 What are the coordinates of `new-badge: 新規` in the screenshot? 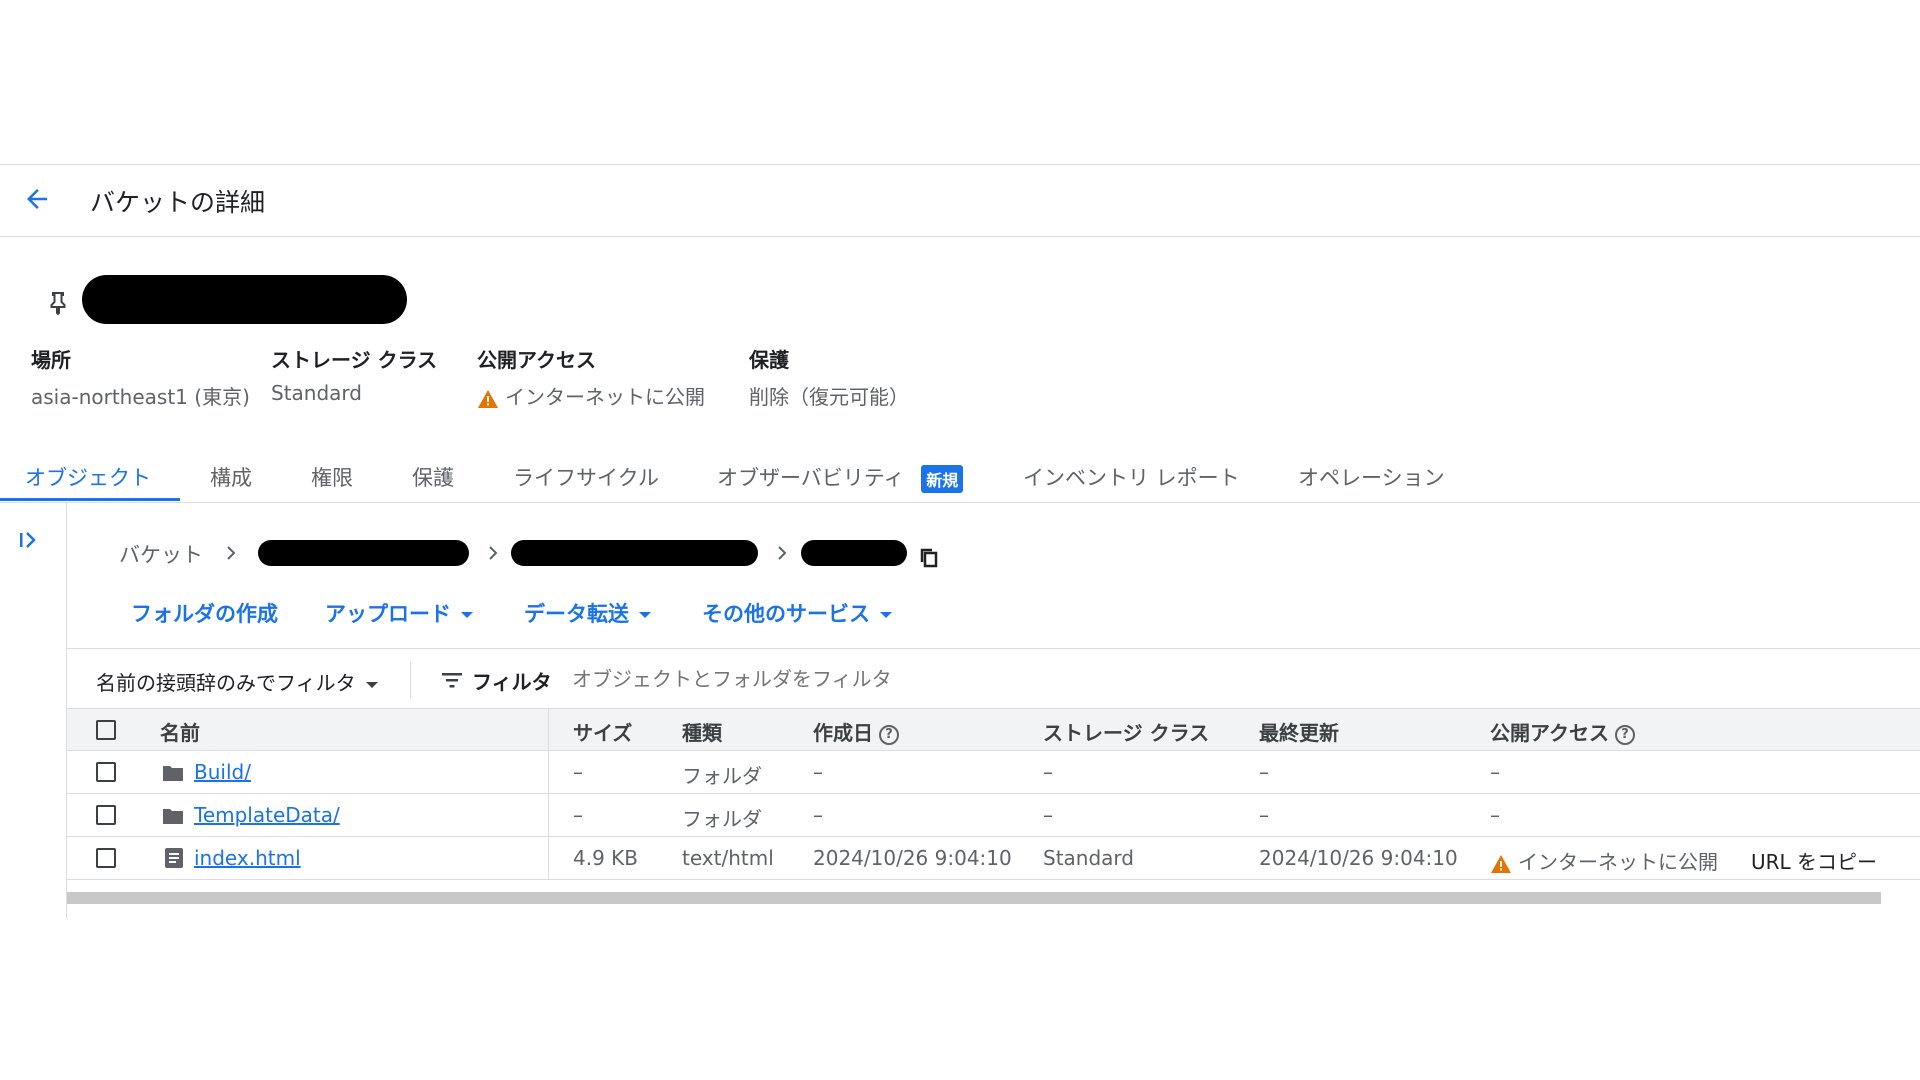 It's located at (942, 479).